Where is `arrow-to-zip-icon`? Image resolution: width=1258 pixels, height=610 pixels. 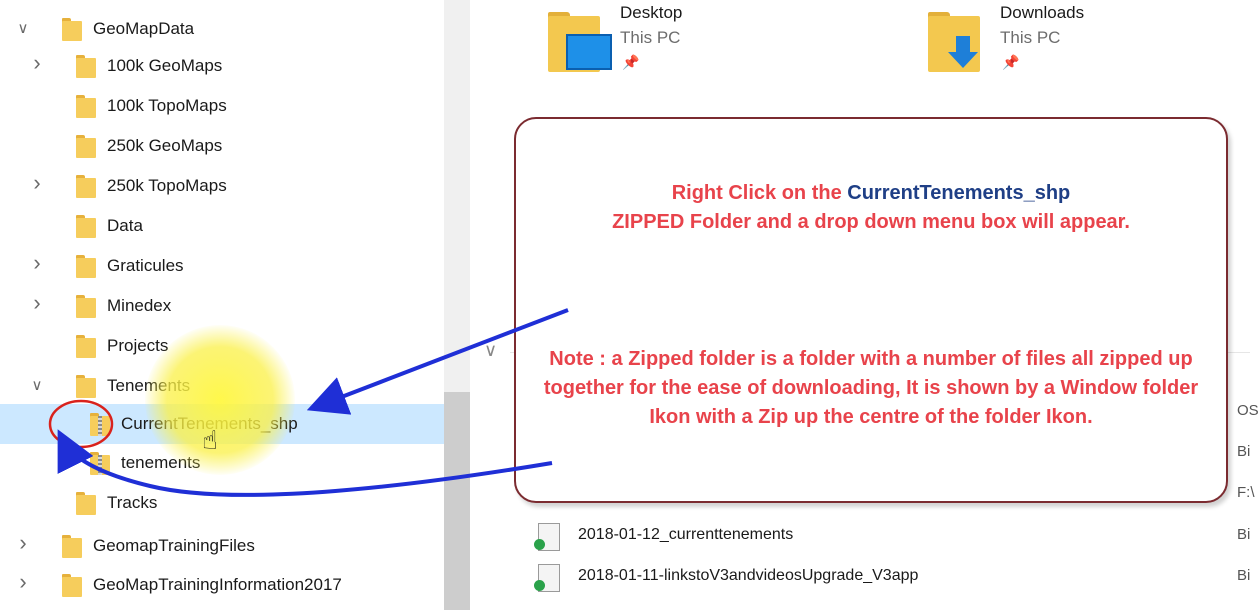
arrow-to-zip-icon is located at coordinates (305, 463).